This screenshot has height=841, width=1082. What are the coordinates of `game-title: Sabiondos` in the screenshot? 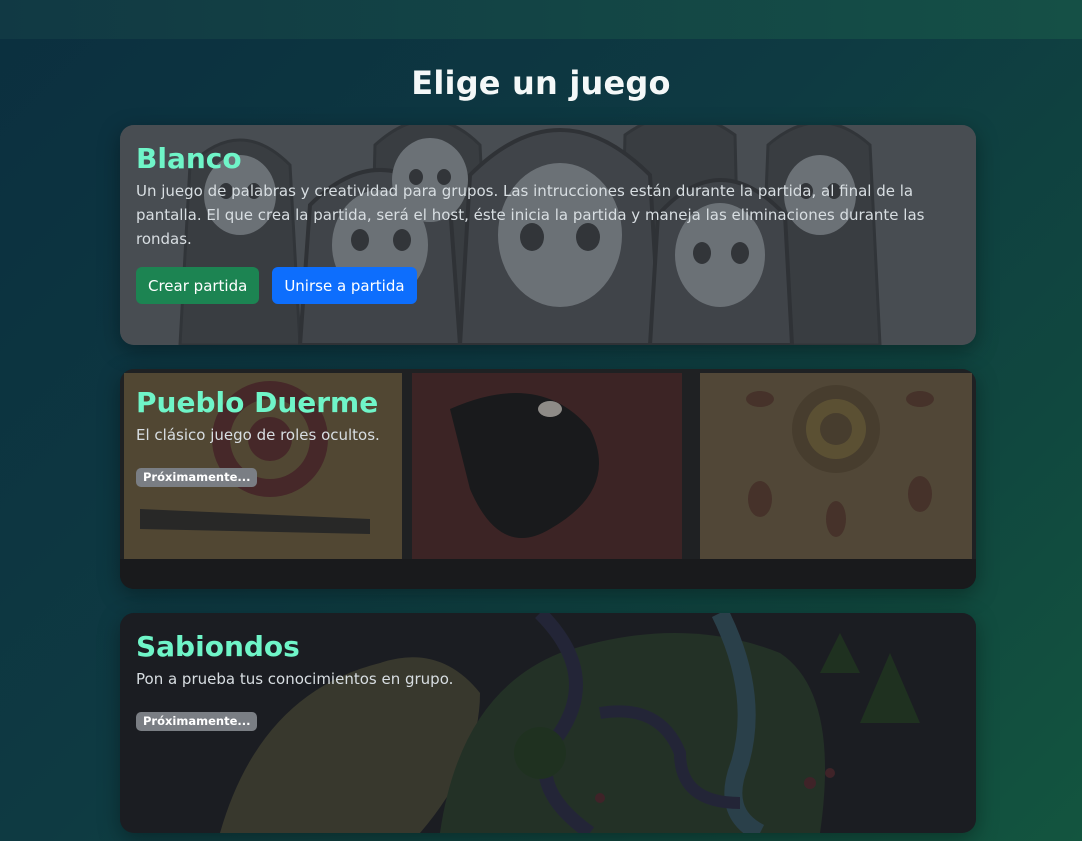 It's located at (218, 646).